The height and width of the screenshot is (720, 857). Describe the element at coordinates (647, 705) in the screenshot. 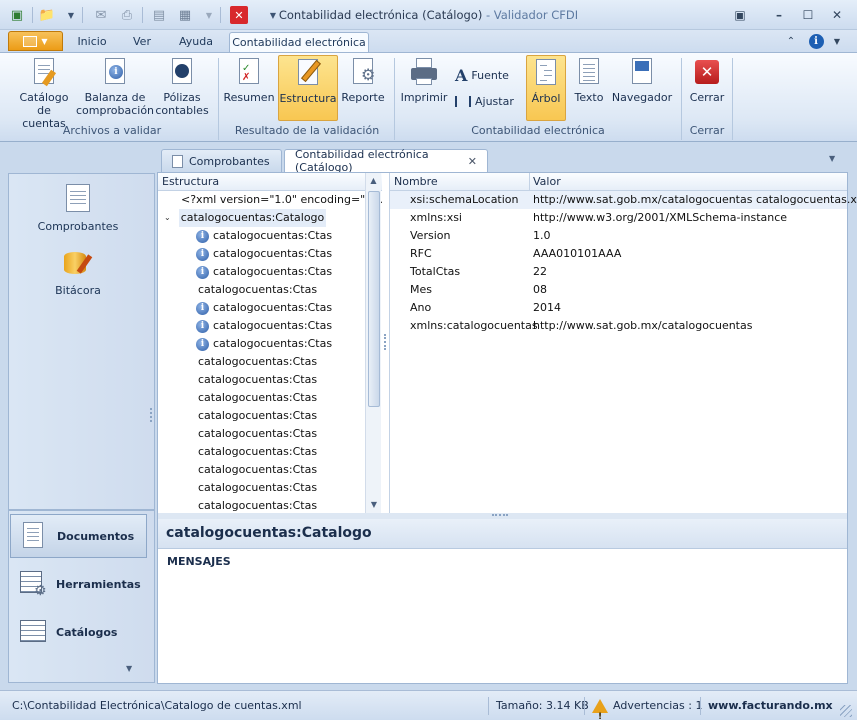

I see `status-warnings: ! Advertencias : 1` at that location.